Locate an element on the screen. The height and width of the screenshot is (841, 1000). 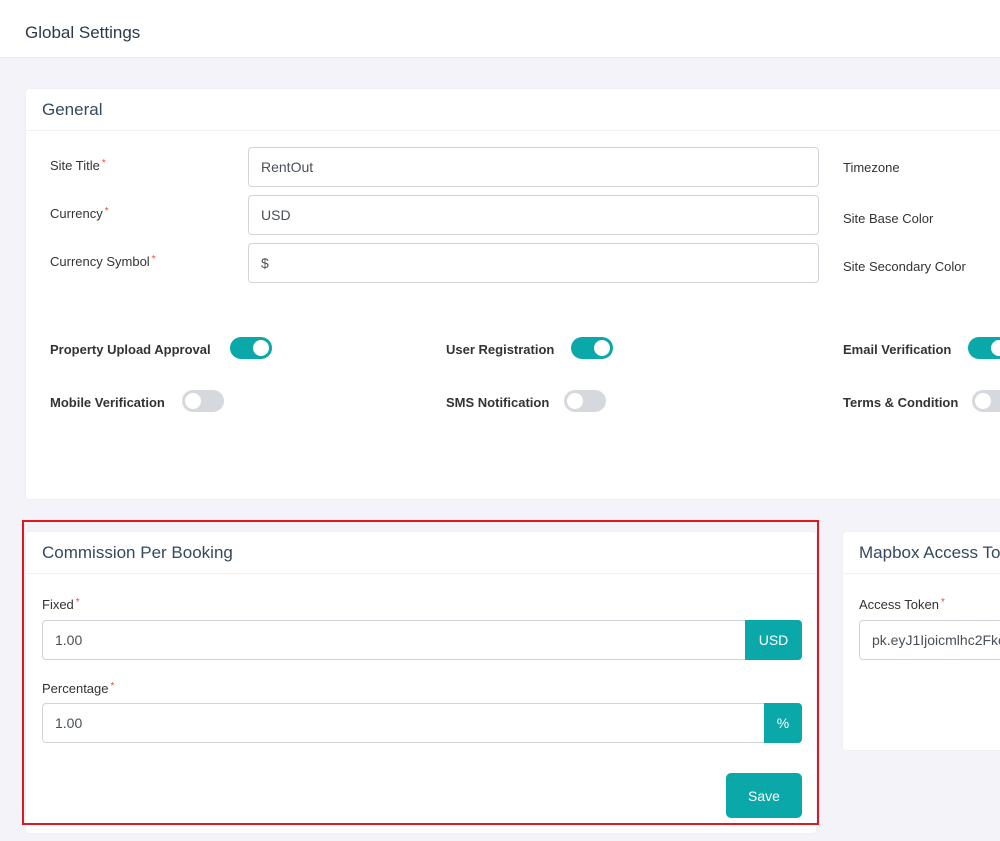
mapbox-card: Mapbox Access Token Access Token* is located at coordinates (921, 641).